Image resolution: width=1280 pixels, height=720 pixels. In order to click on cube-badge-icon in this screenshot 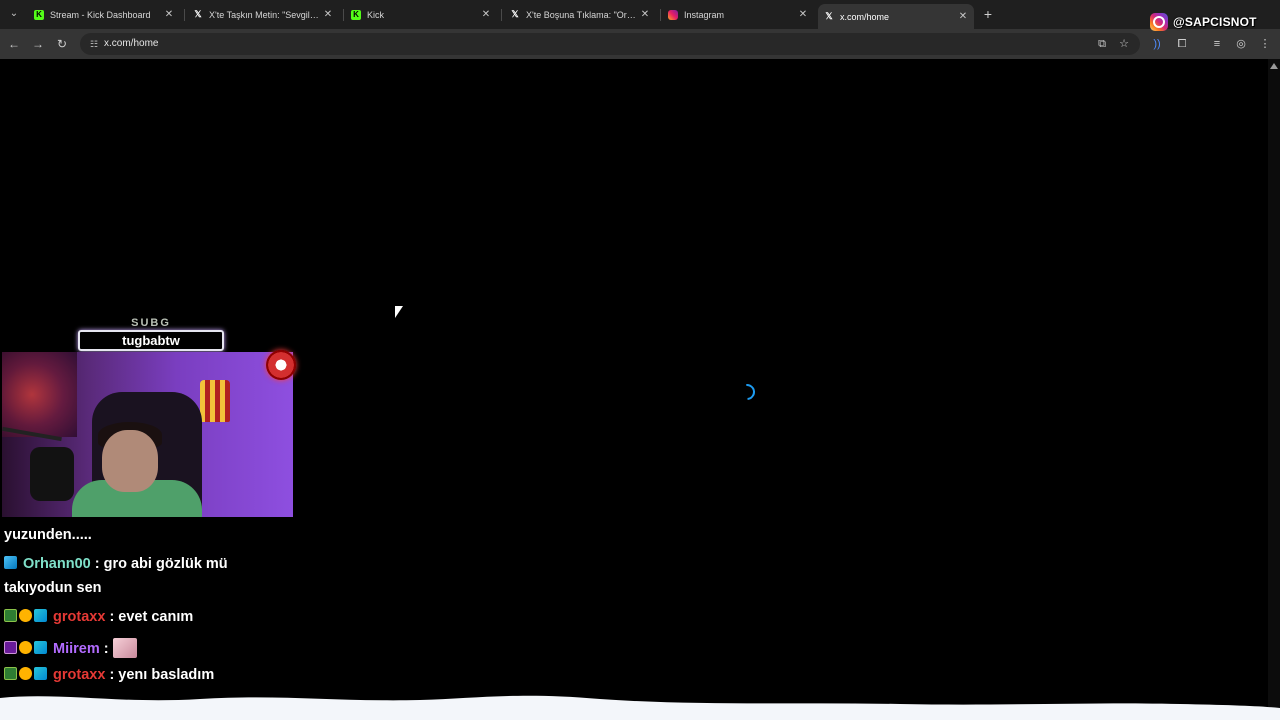, I will do `click(10, 562)`.